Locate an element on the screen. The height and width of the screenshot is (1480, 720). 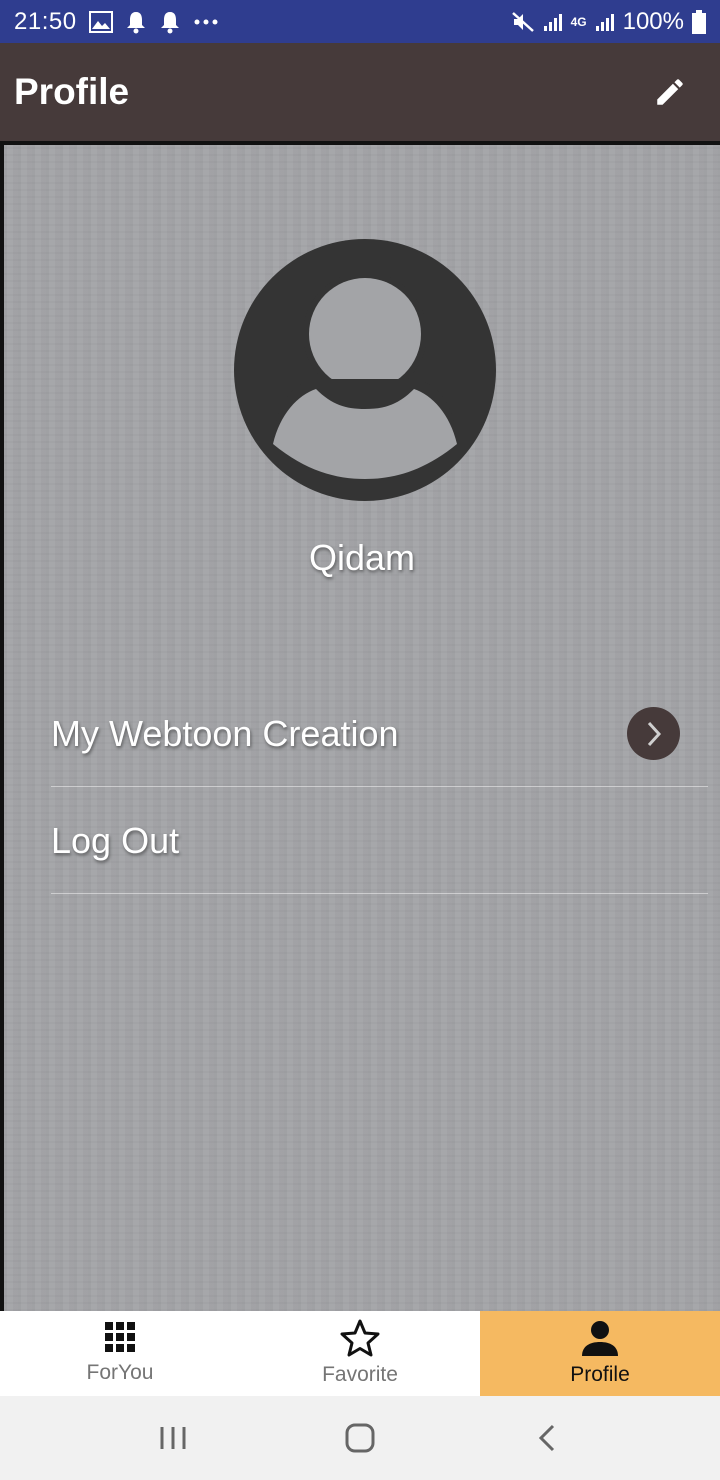
back-button is located at coordinates (547, 1438).